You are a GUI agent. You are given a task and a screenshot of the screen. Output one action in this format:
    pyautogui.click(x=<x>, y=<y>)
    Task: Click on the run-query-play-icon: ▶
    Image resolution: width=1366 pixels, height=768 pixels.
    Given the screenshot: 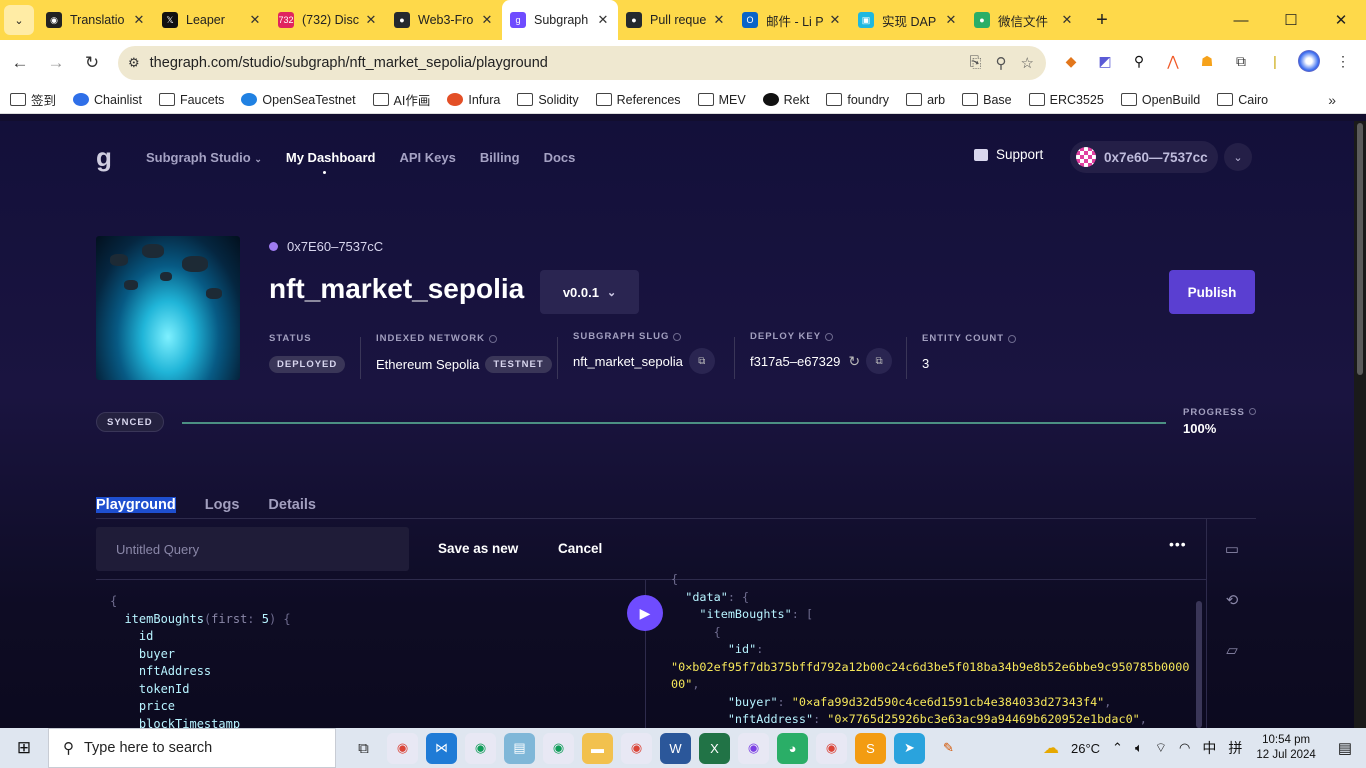 What is the action you would take?
    pyautogui.click(x=645, y=613)
    